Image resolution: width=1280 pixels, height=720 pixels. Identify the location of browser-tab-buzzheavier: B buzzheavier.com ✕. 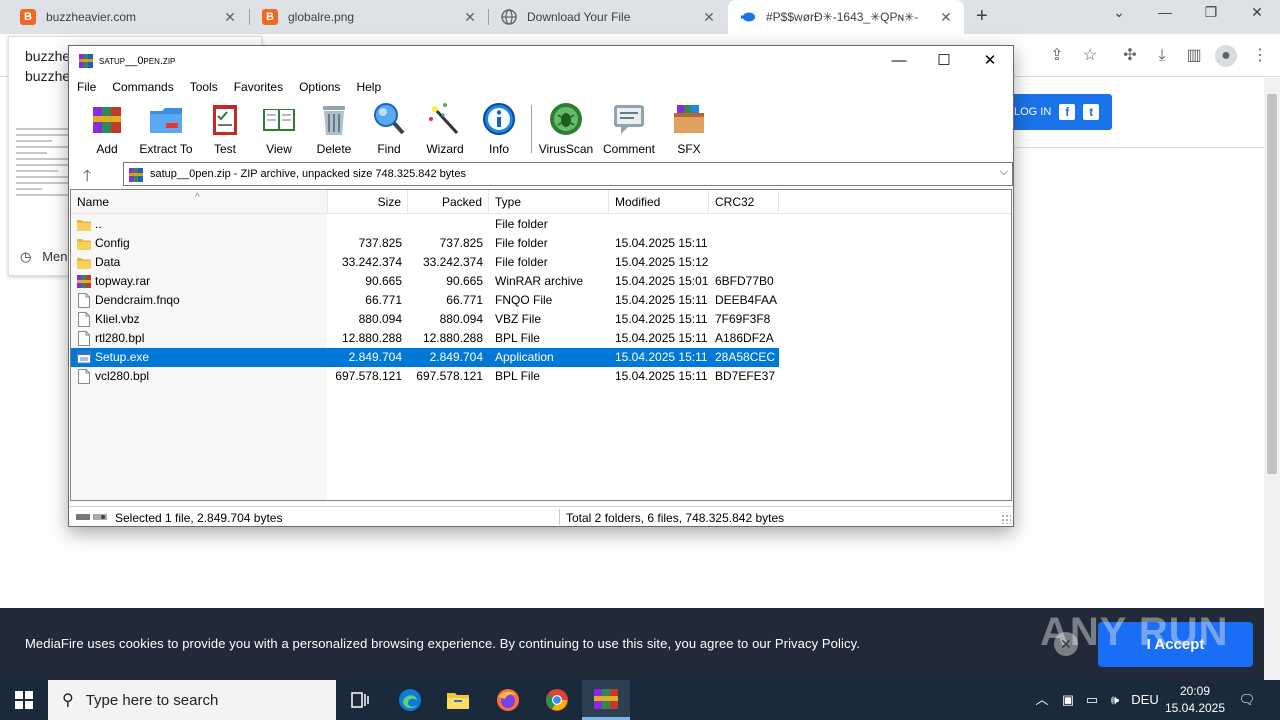
(128, 17).